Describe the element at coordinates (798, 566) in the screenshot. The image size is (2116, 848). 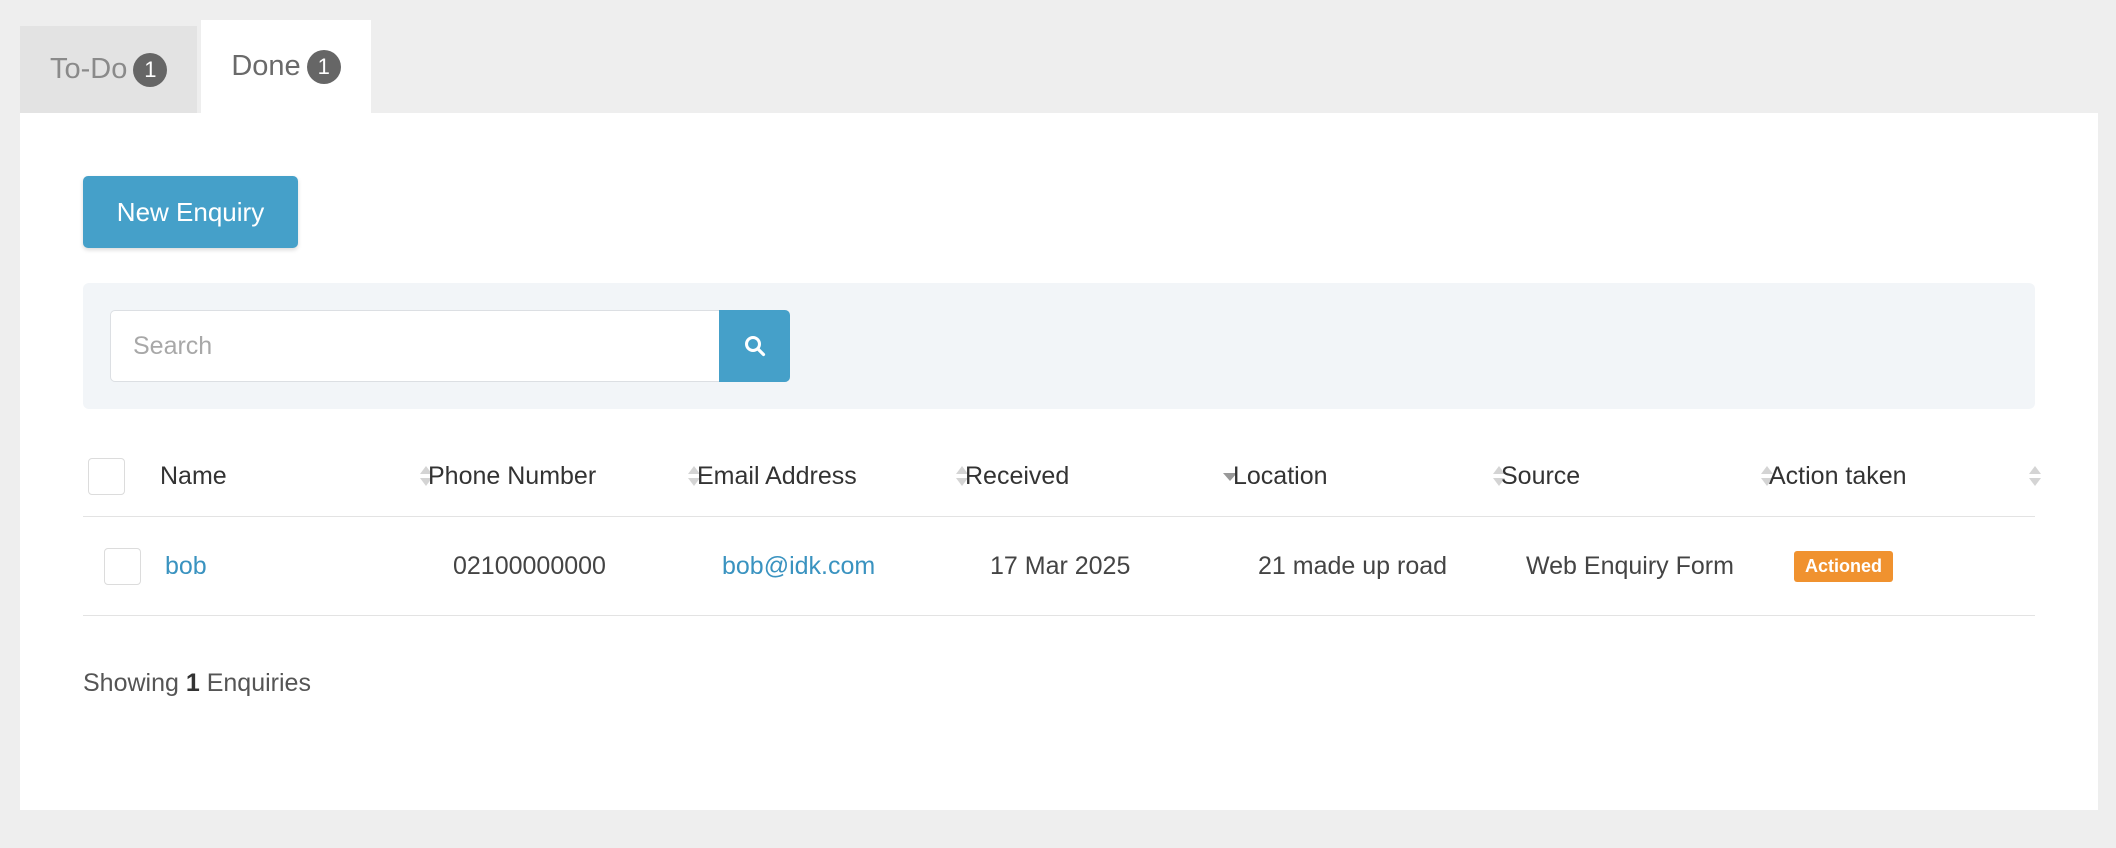
I see `row-email-link: bob@idk.com` at that location.